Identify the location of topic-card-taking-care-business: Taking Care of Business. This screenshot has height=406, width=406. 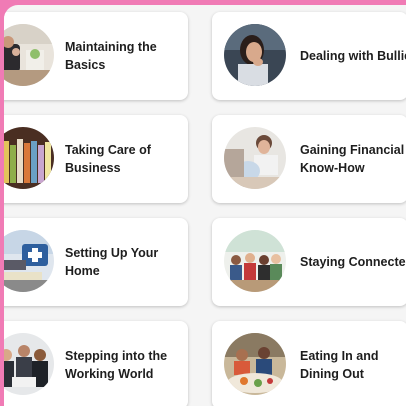
(96, 159).